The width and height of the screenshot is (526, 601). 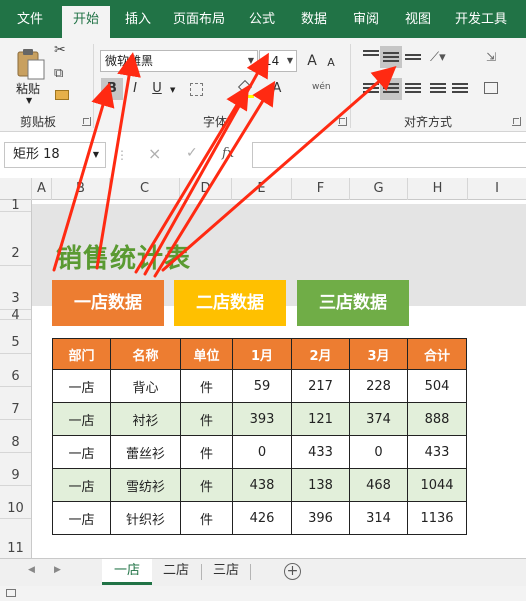 I want to click on table-cell: 396, so click(x=320, y=518).